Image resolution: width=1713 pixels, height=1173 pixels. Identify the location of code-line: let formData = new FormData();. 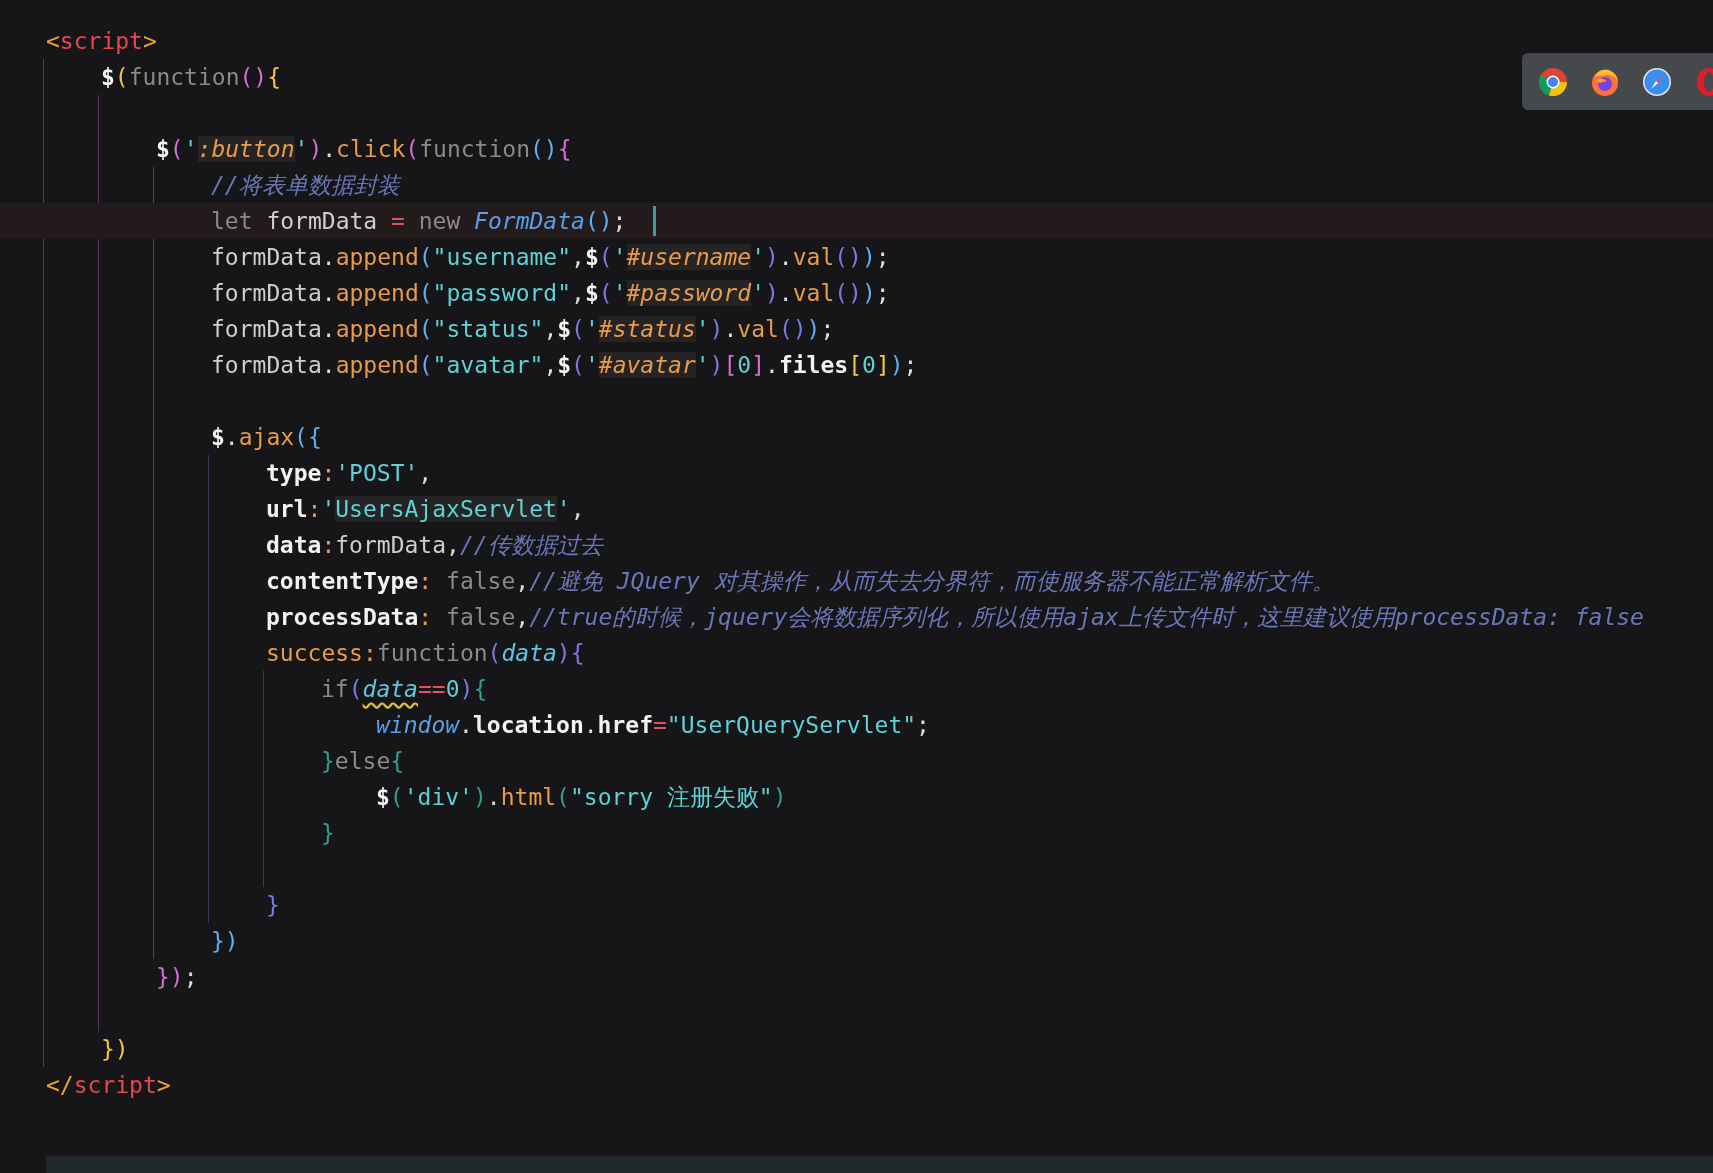
(419, 221).